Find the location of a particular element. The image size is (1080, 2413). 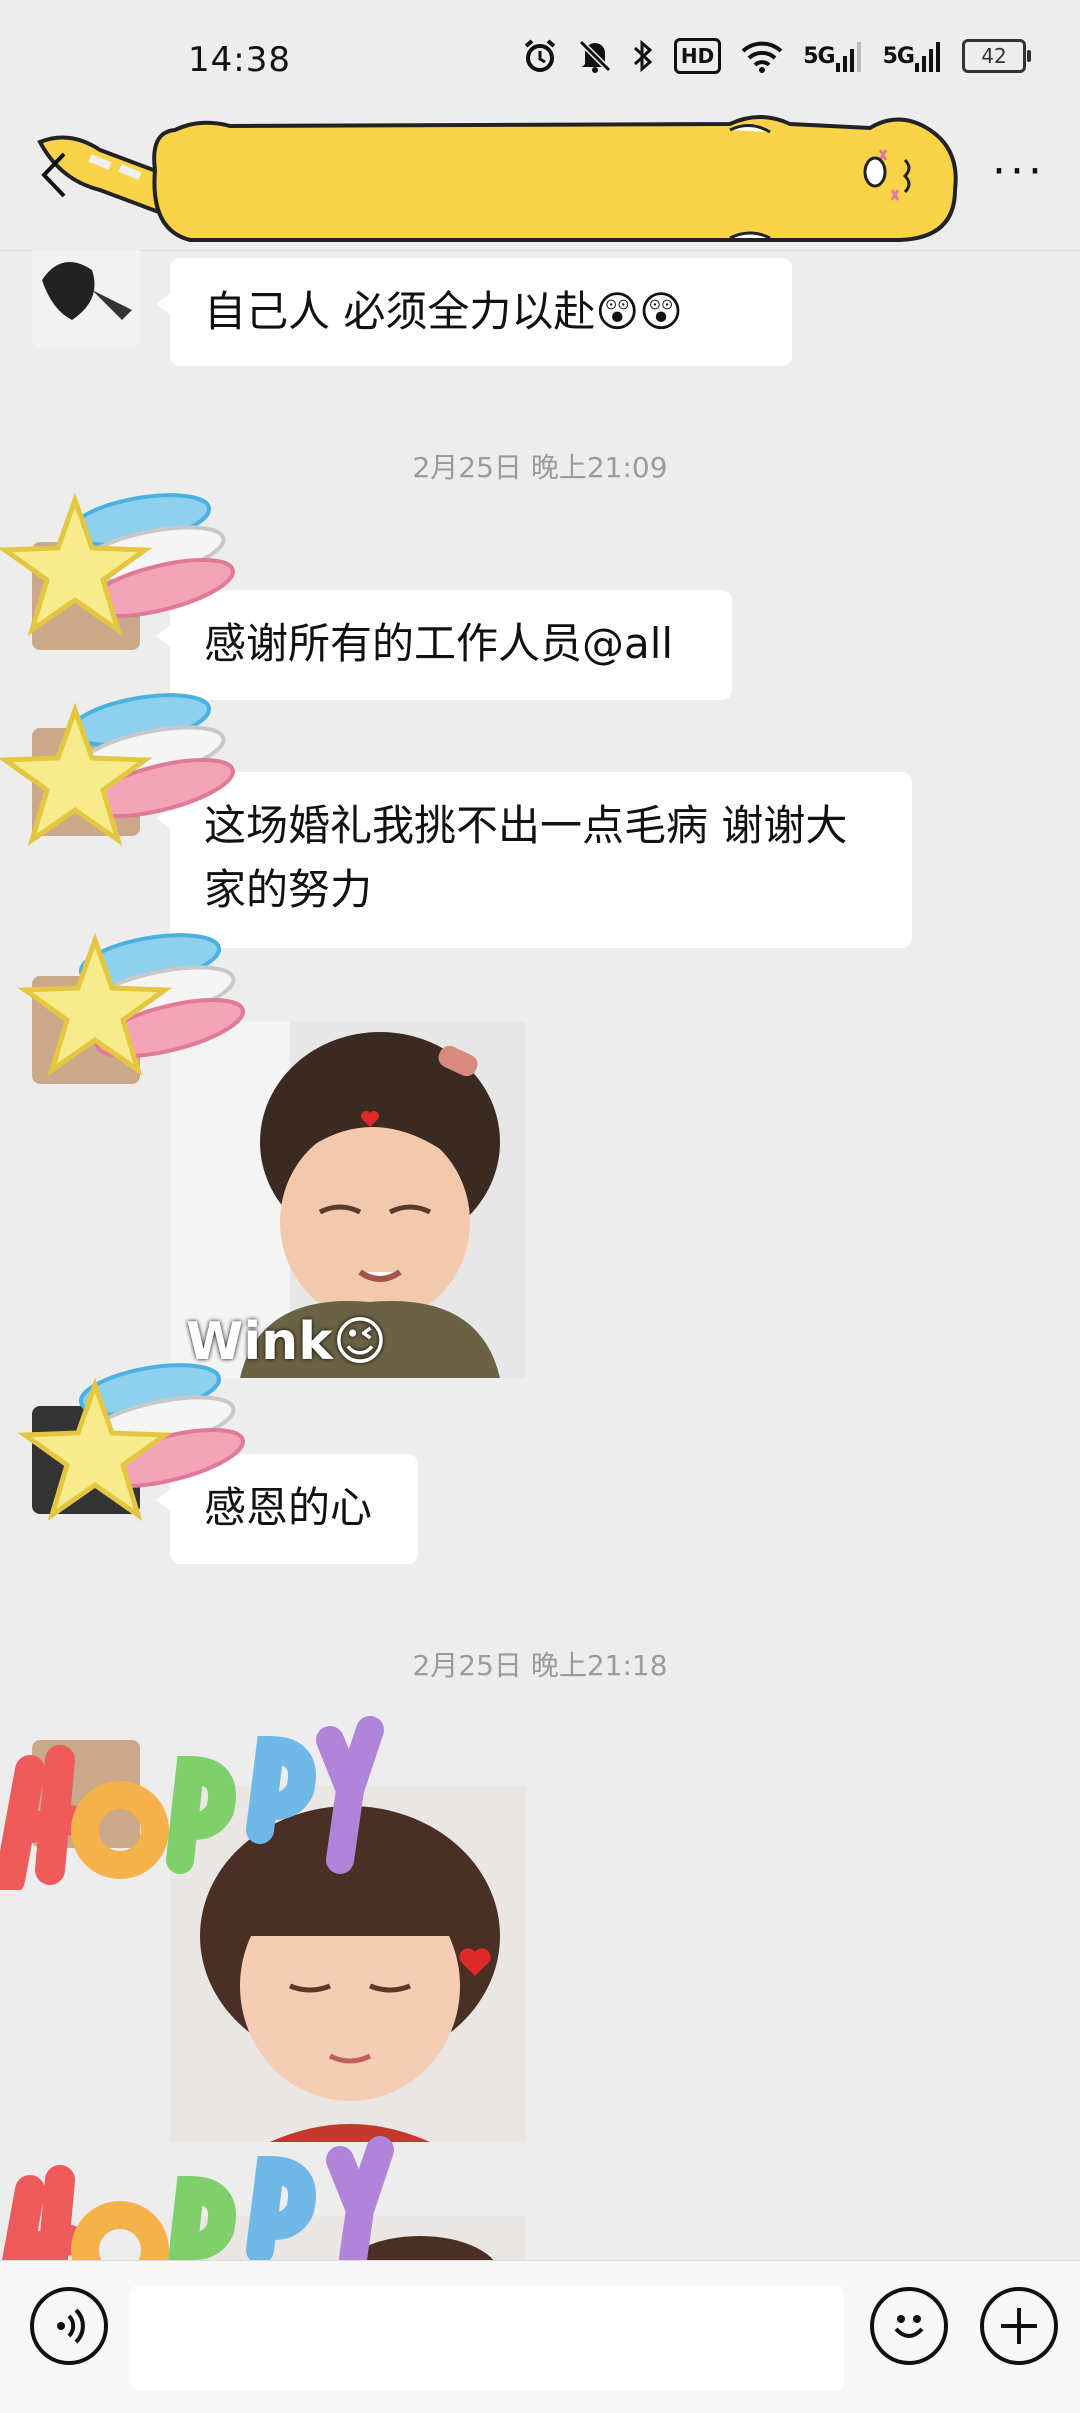

back-button is located at coordinates (53, 181).